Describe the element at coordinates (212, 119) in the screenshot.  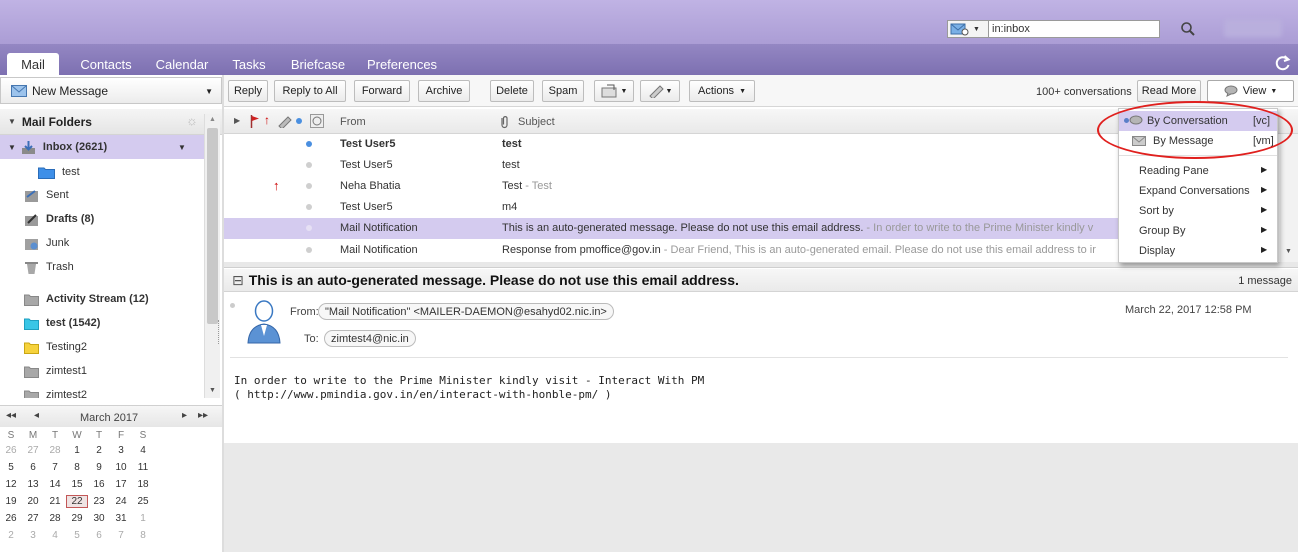
I see `scroll-up-icon: ▲` at that location.